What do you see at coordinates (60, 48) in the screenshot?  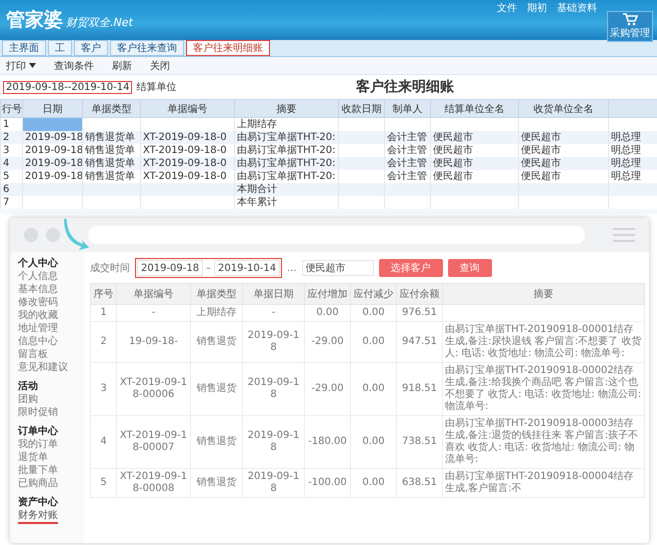 I see `app-tab: 工` at bounding box center [60, 48].